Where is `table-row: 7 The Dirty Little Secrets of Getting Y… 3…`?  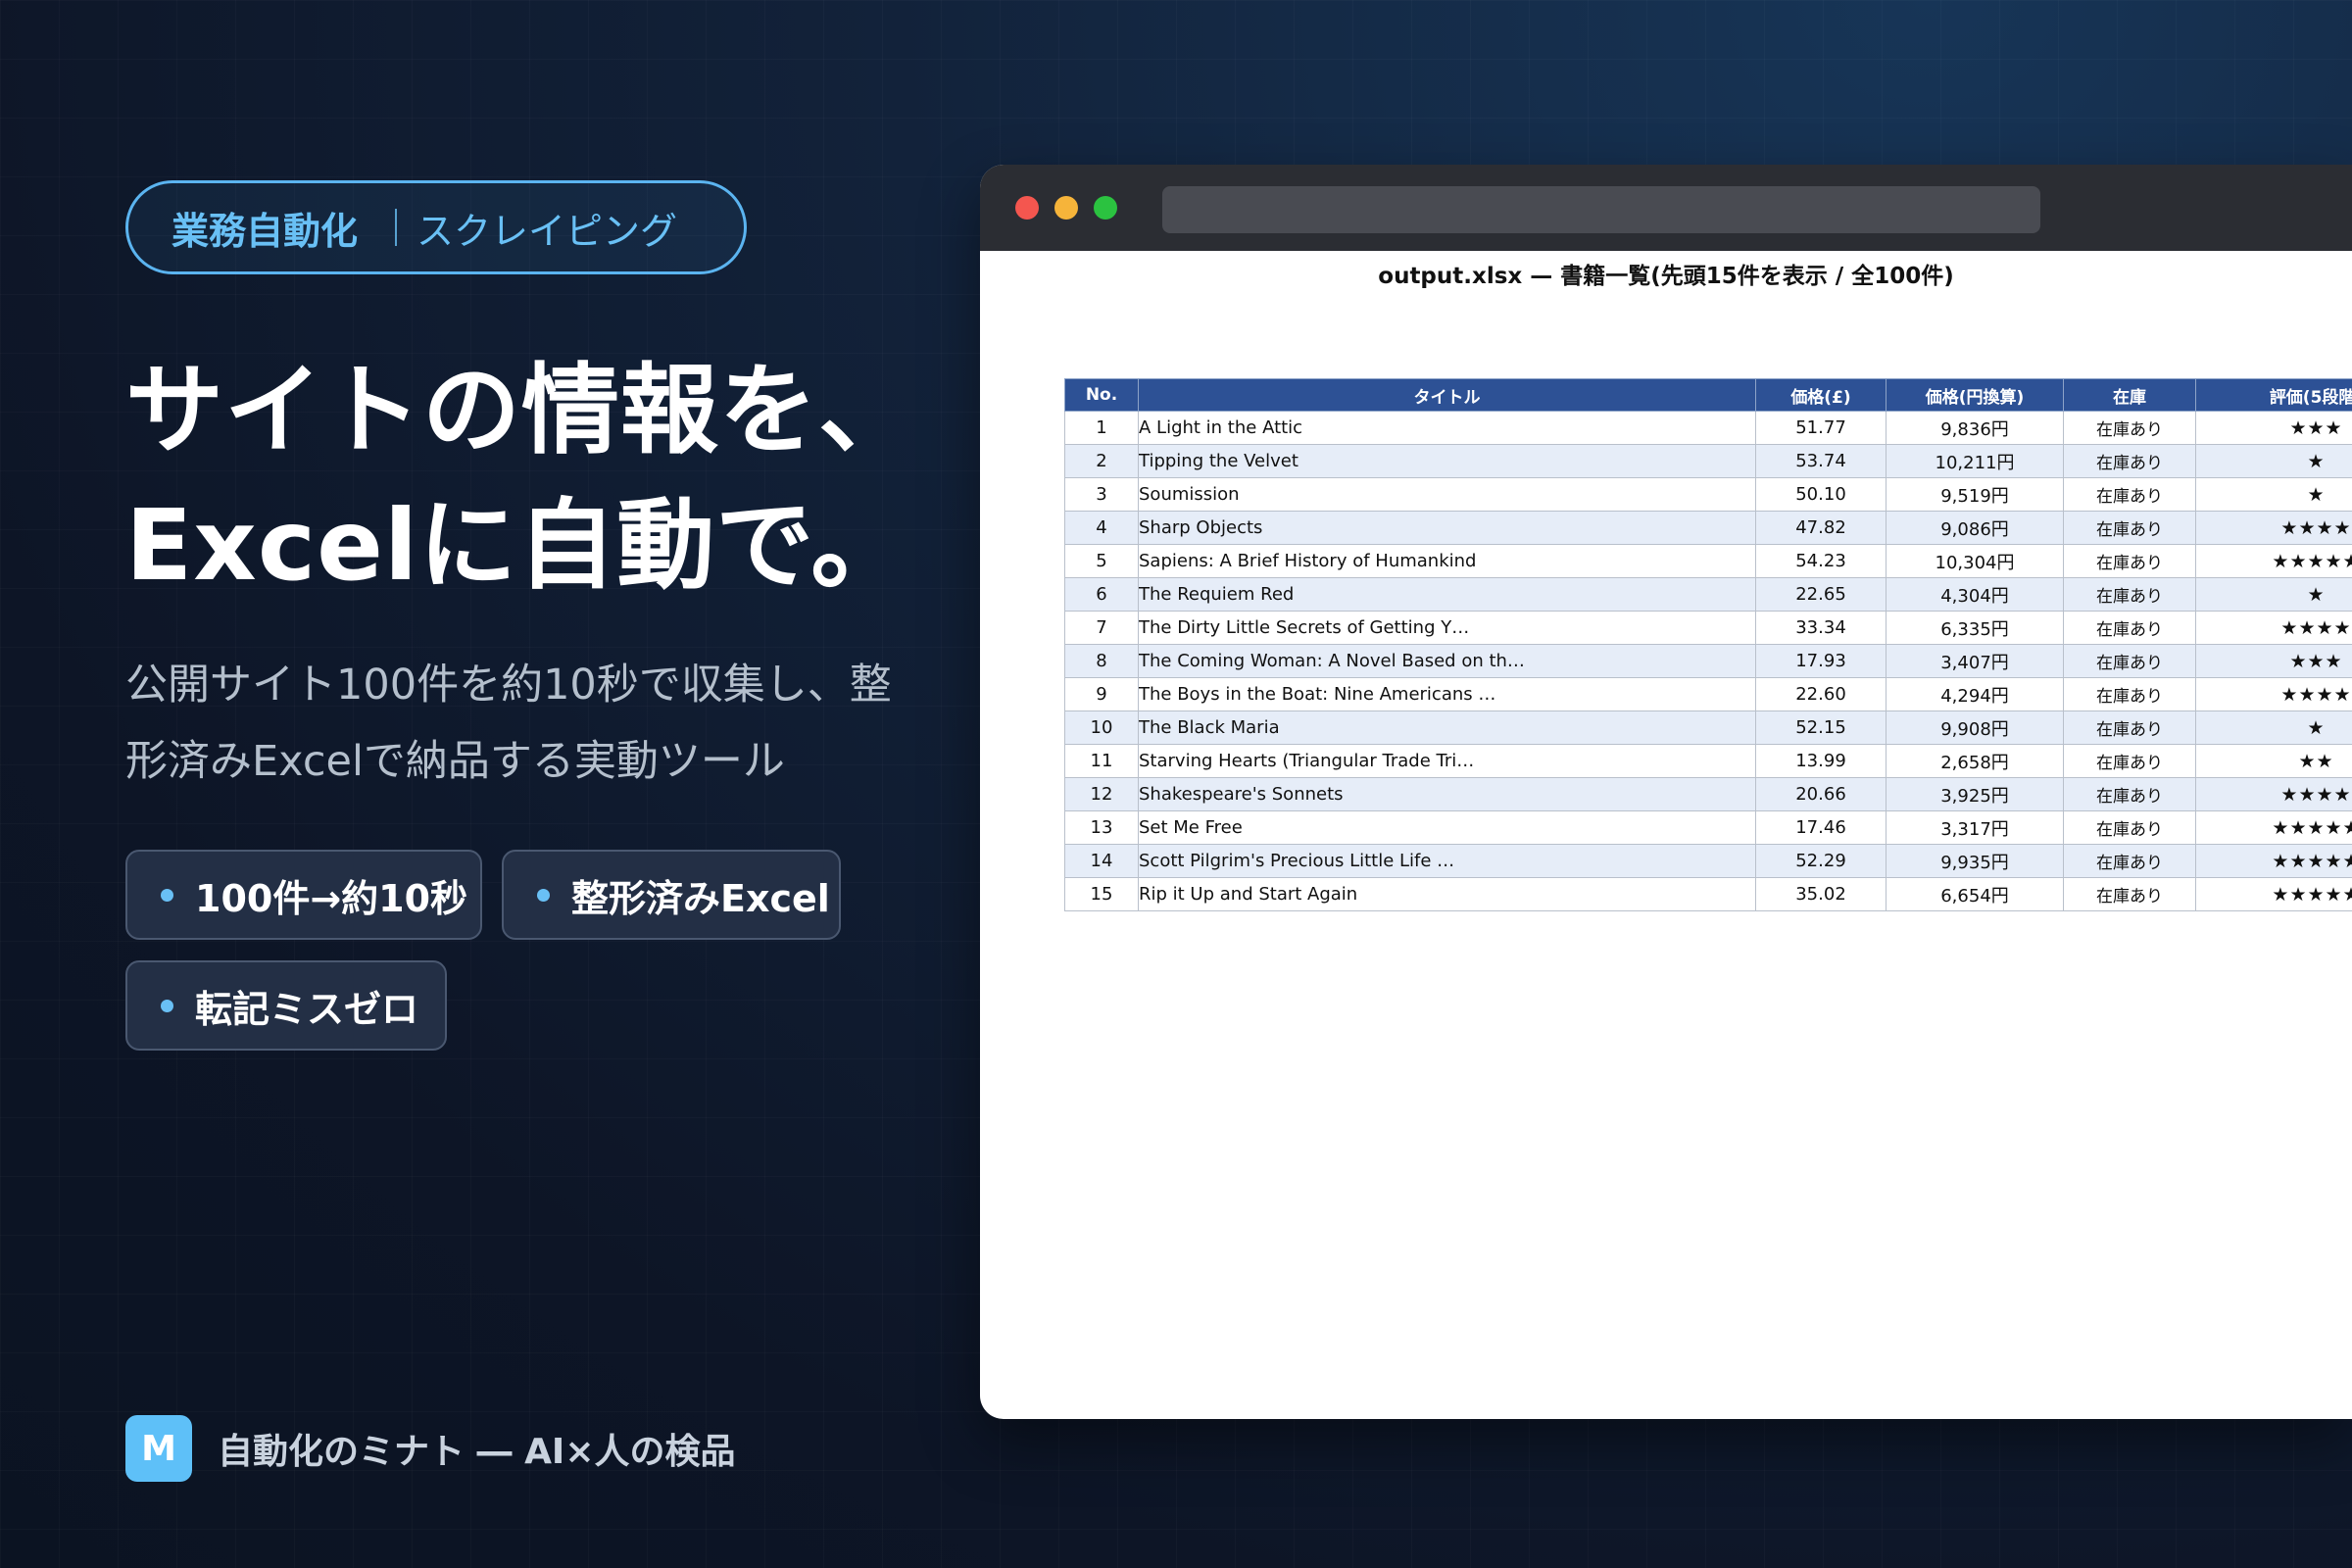
table-row: 7 The Dirty Little Secrets of Getting Y… 3… is located at coordinates (1708, 628).